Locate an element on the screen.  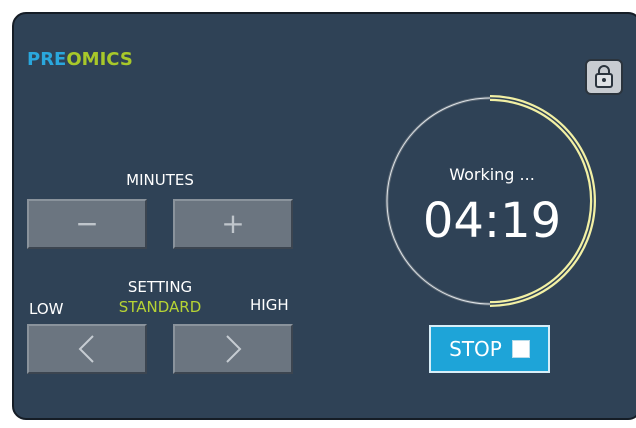
setting-value: STANDARD is located at coordinates (160, 307).